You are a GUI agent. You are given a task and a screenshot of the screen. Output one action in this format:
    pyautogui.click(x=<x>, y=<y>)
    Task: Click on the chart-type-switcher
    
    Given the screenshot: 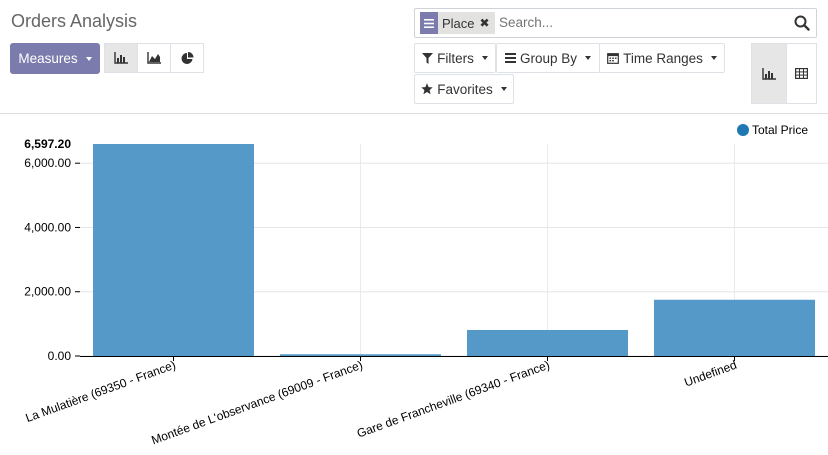 What is the action you would take?
    pyautogui.click(x=154, y=58)
    